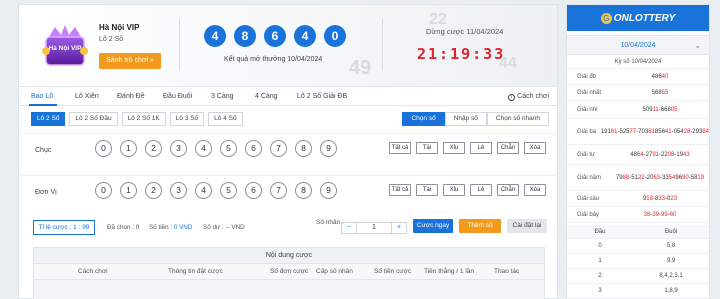 This screenshot has width=720, height=299. Describe the element at coordinates (649, 198) in the screenshot. I see `prize-digits-last: 18` at that location.